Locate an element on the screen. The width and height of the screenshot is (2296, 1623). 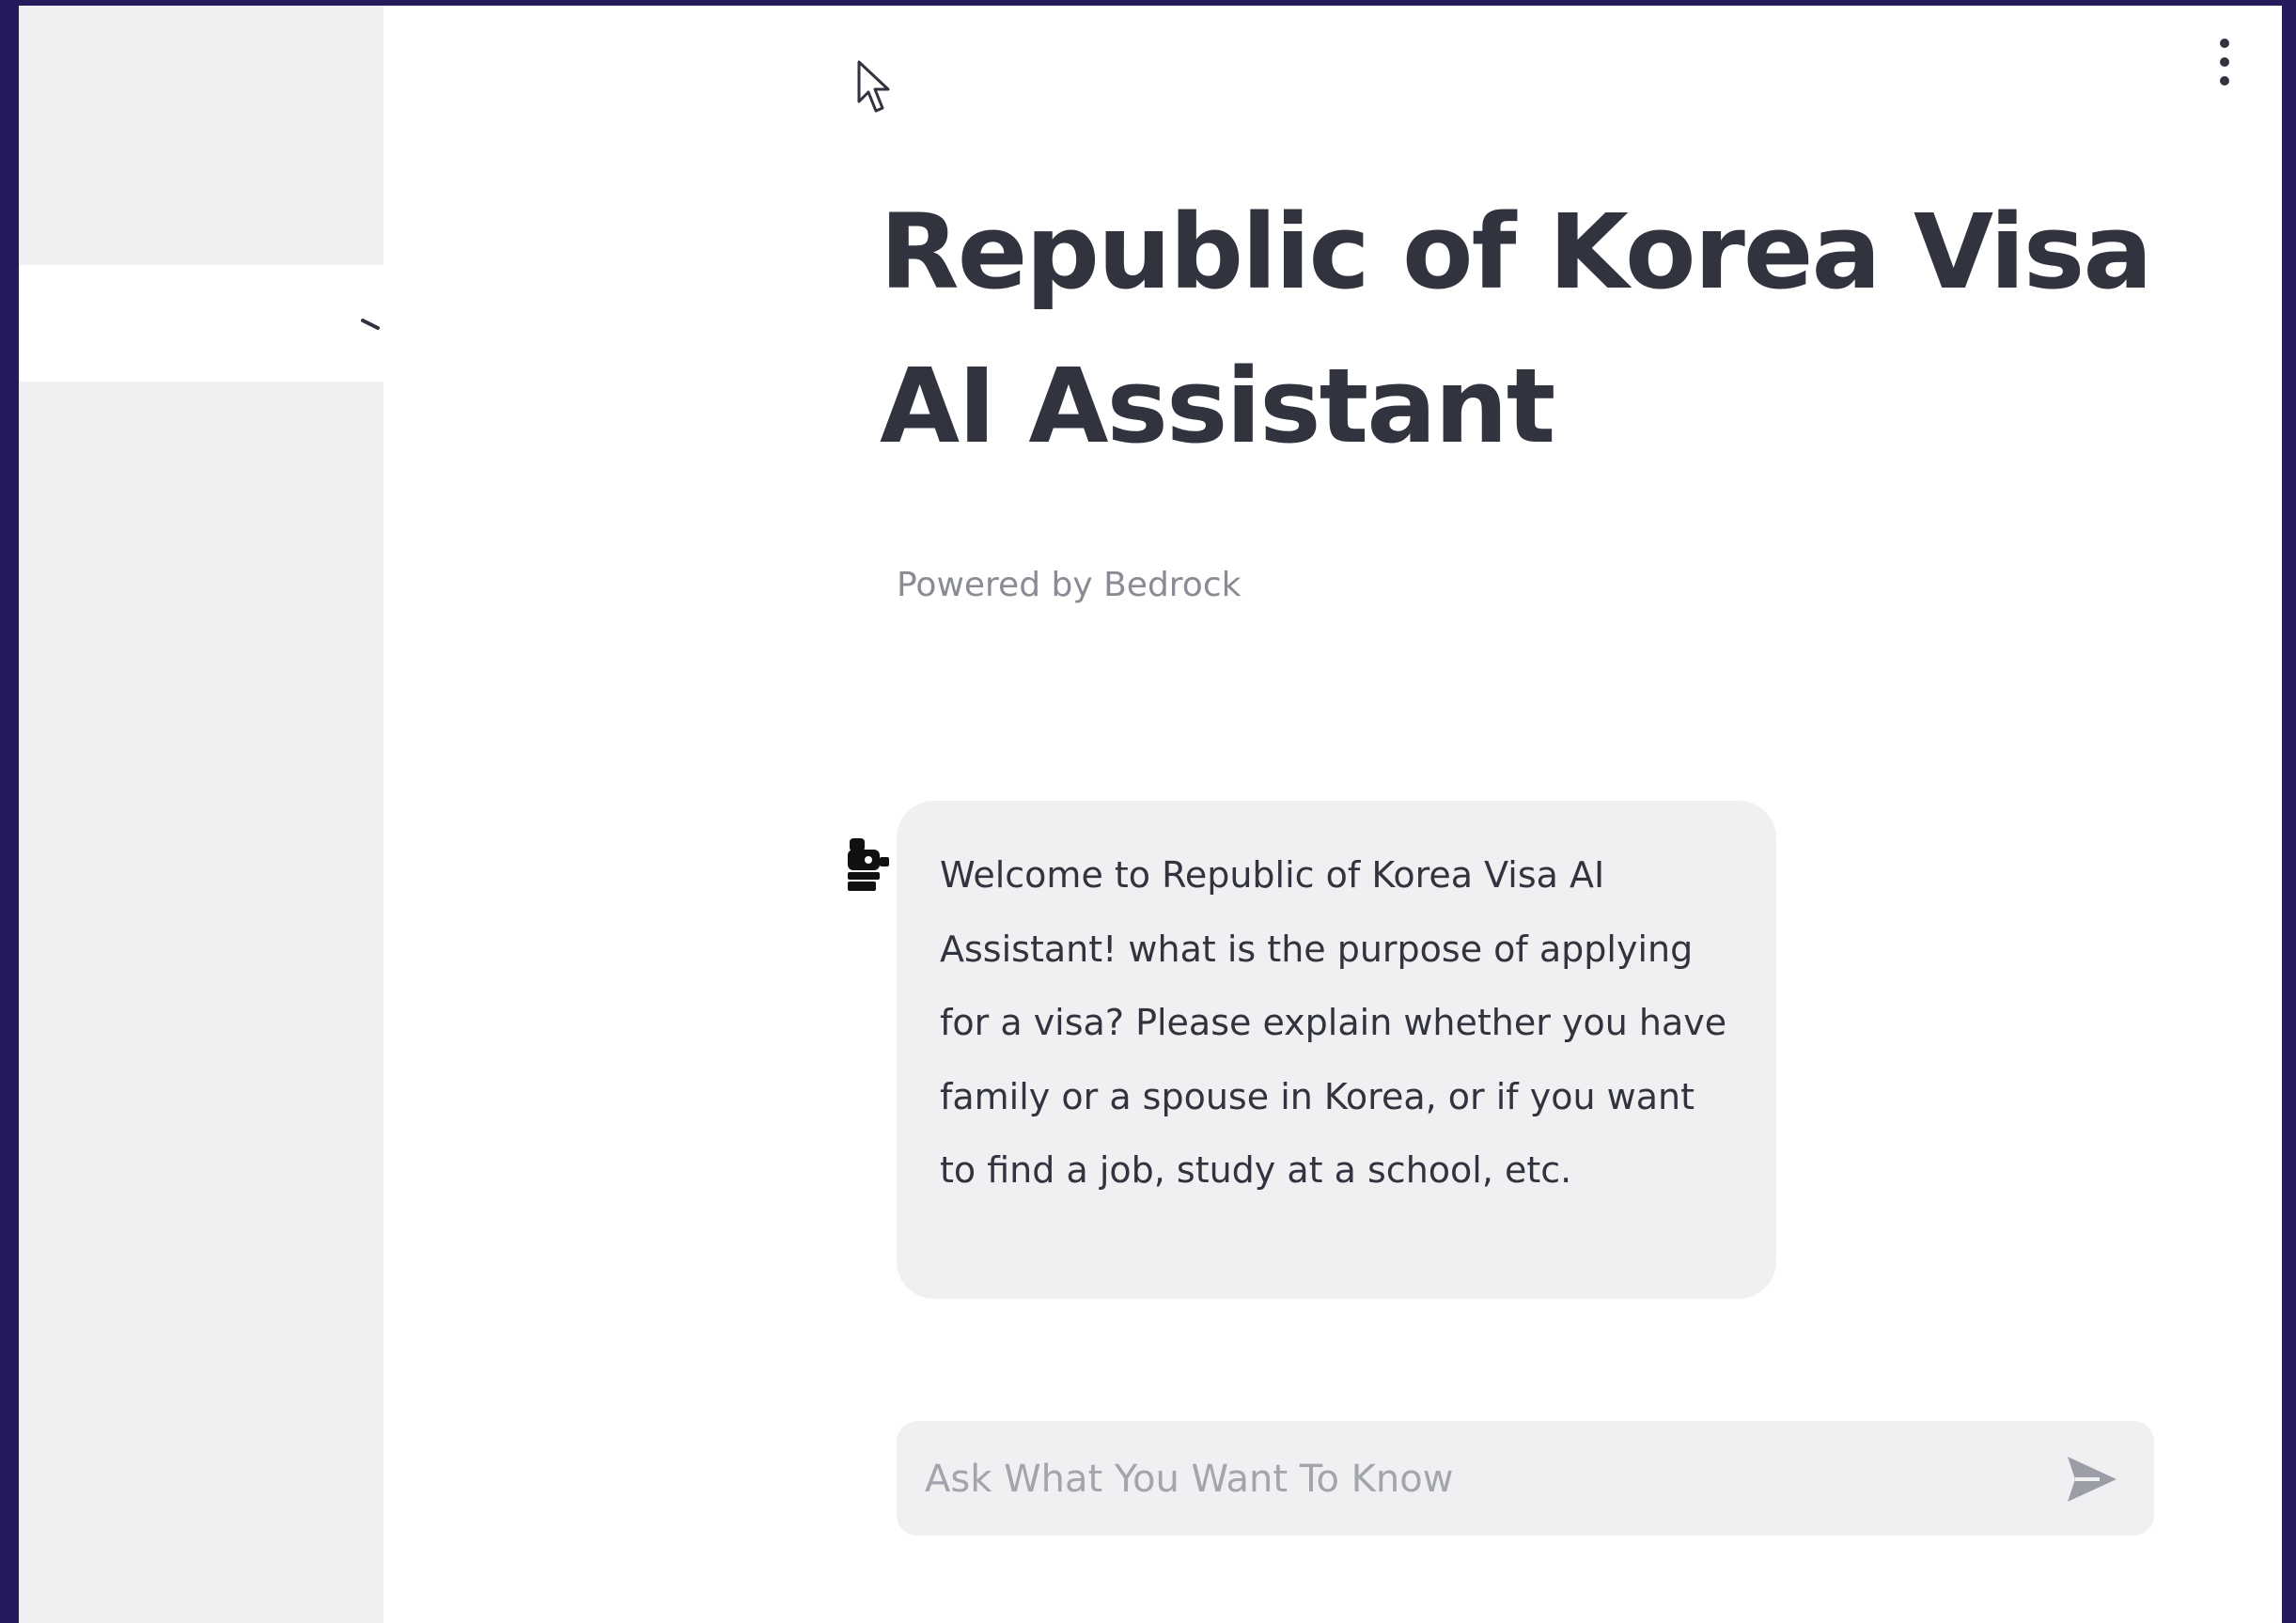
vertical-dots-icon is located at coordinates (2224, 62).